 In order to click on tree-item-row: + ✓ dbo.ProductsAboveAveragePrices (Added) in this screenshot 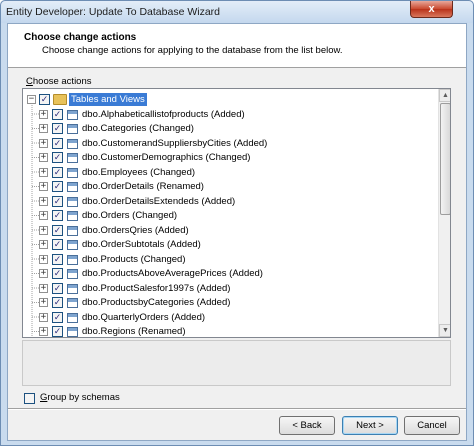, I will do `click(230, 273)`.